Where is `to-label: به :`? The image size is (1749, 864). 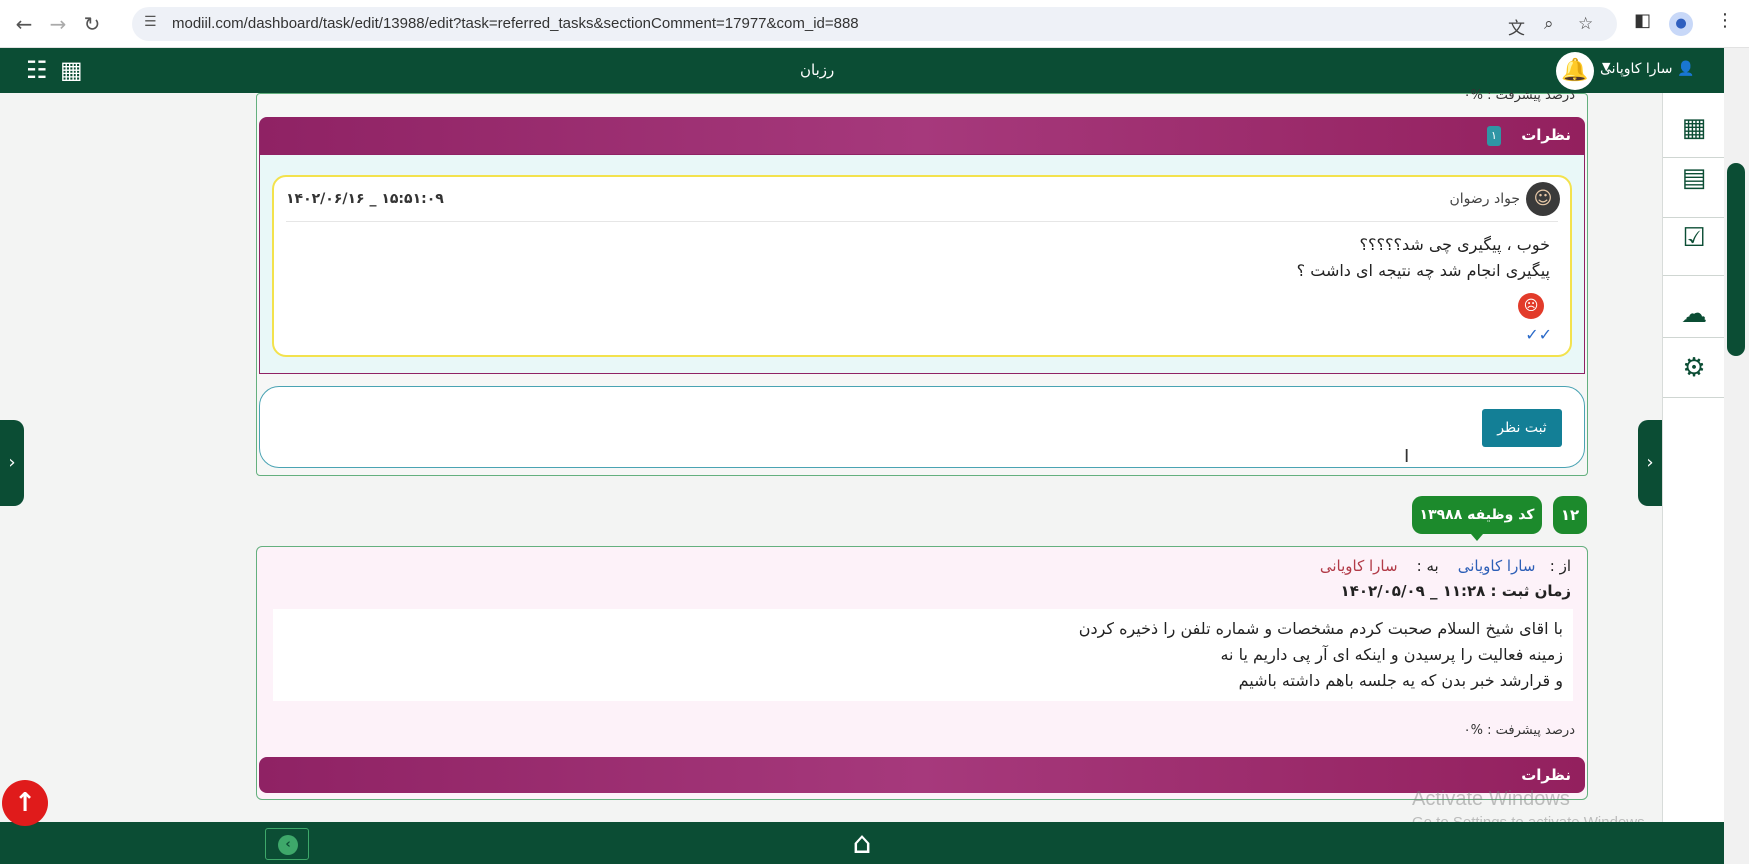
to-label: به : is located at coordinates (1427, 566).